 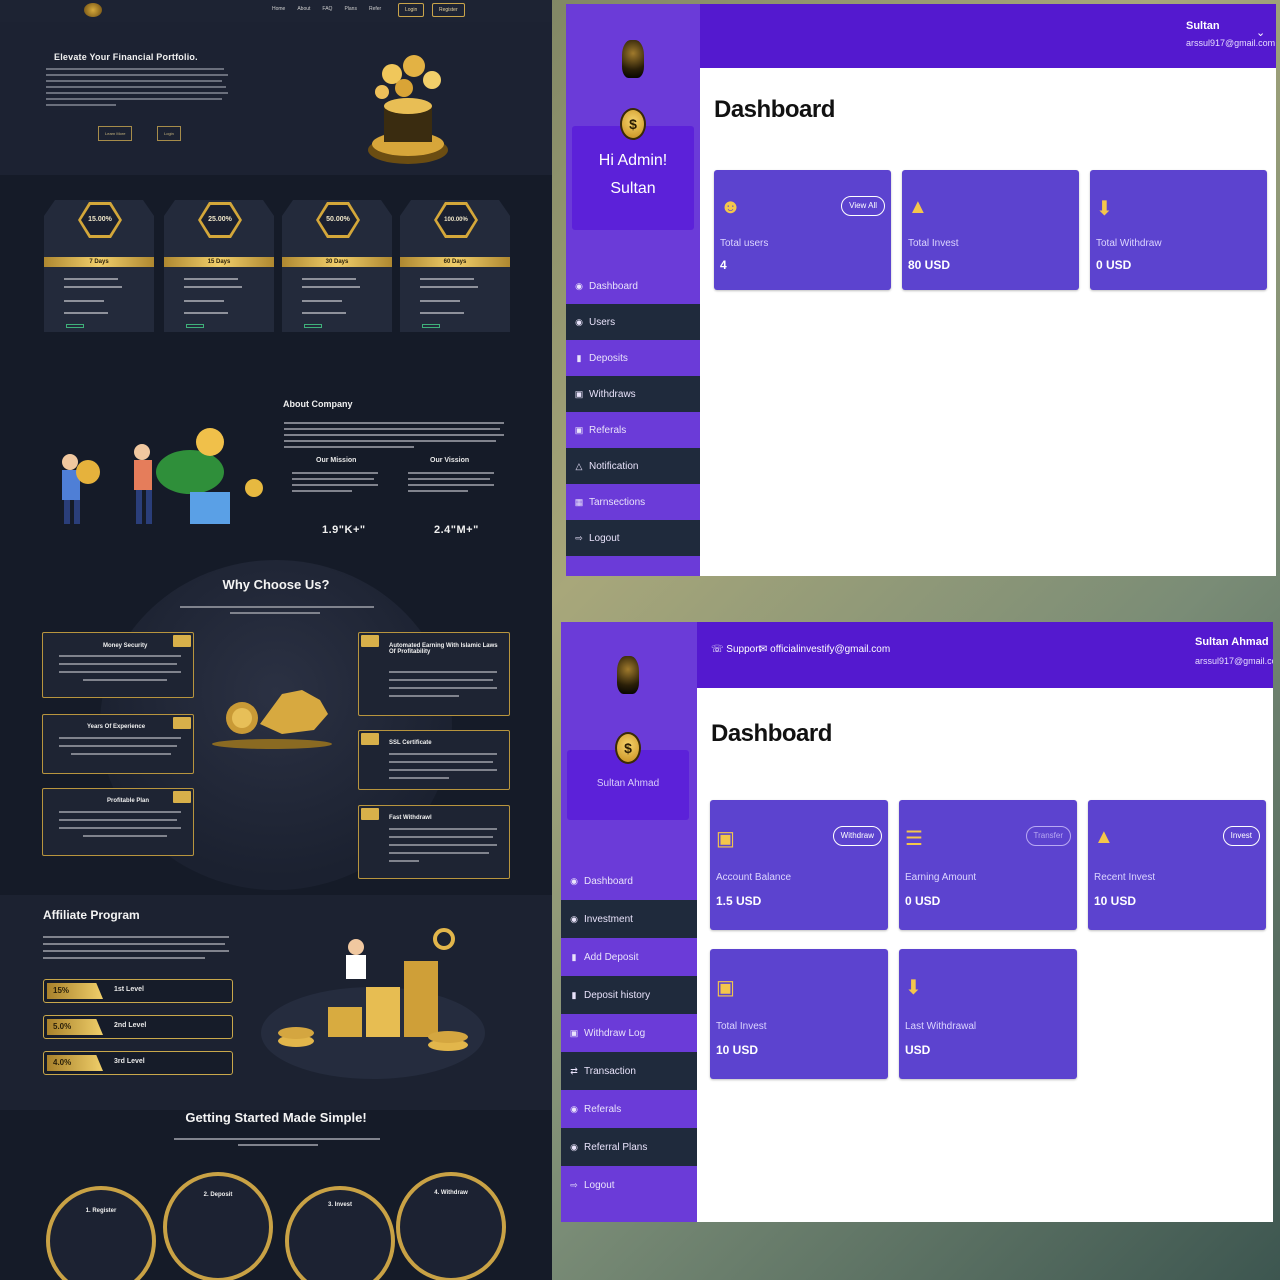 What do you see at coordinates (603, 1109) in the screenshot?
I see `sidebar-item-label: Referals` at bounding box center [603, 1109].